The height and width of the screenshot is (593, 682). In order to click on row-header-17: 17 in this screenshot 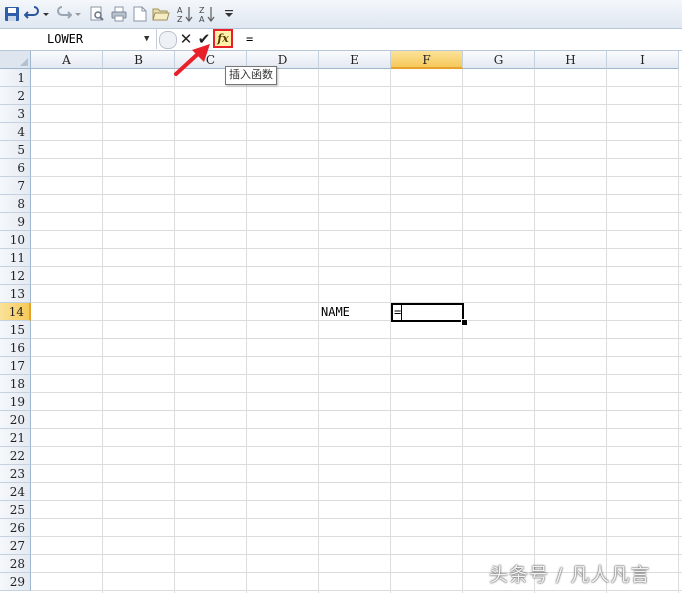, I will do `click(15, 366)`.